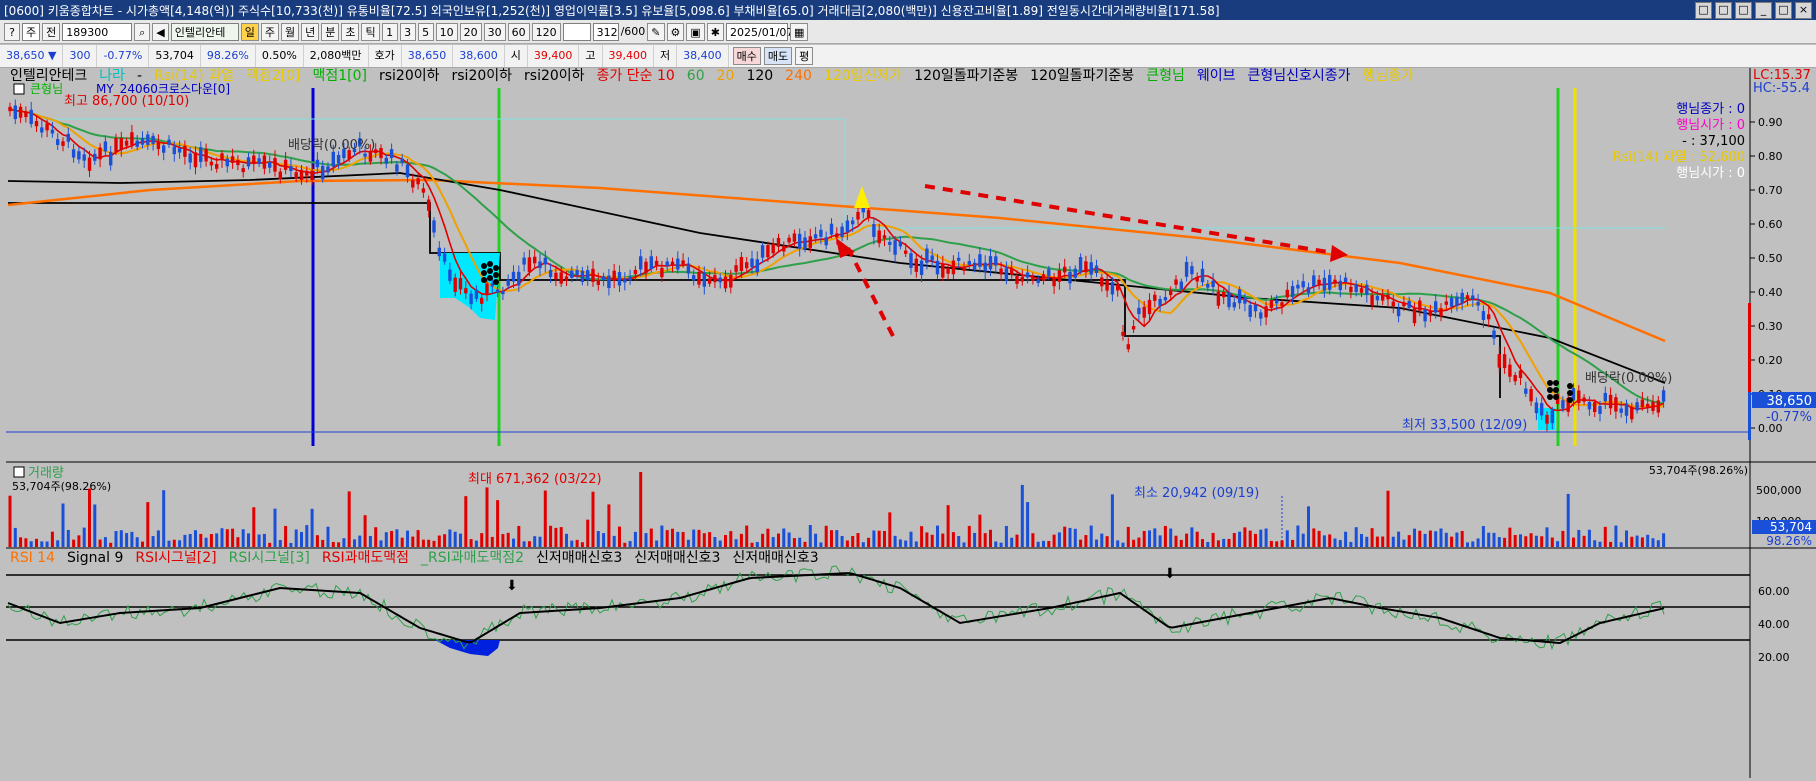 The height and width of the screenshot is (781, 1816). Describe the element at coordinates (339, 76) in the screenshot. I see `legend-item: 맥점1[0]` at that location.